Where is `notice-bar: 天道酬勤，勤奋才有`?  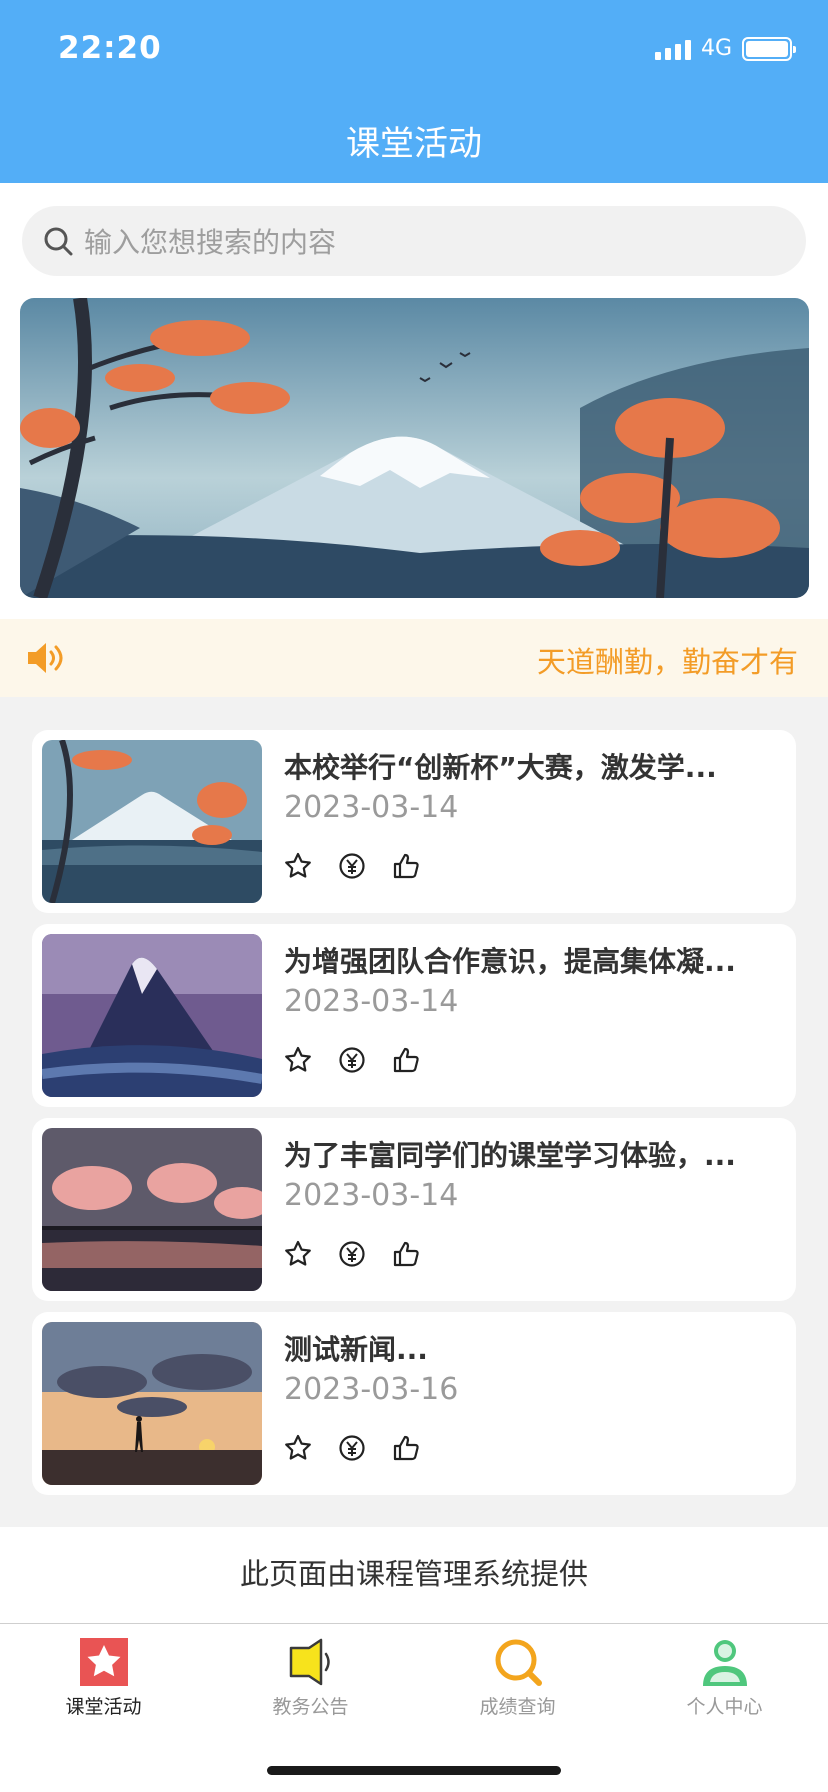
notice-bar: 天道酬勤，勤奋才有 is located at coordinates (414, 658).